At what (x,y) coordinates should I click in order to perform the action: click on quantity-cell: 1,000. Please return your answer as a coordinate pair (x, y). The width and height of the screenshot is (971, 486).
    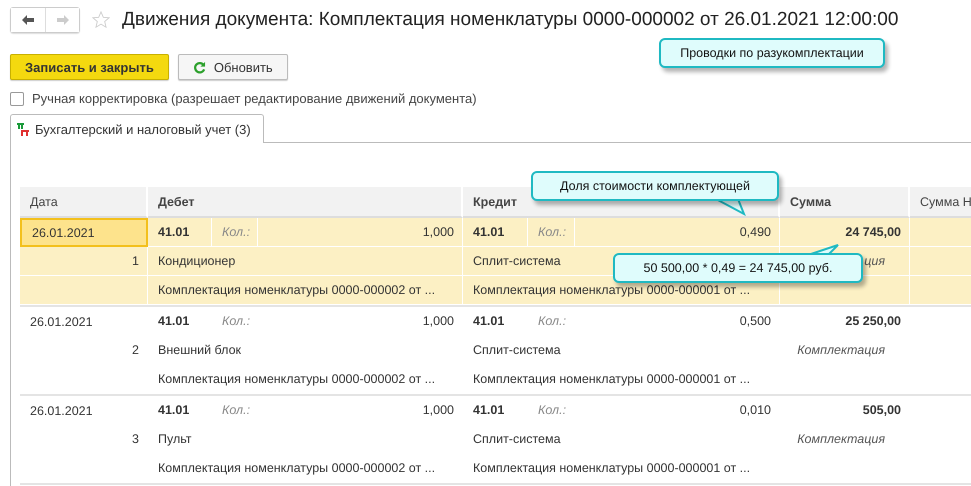
    Looking at the image, I should click on (360, 232).